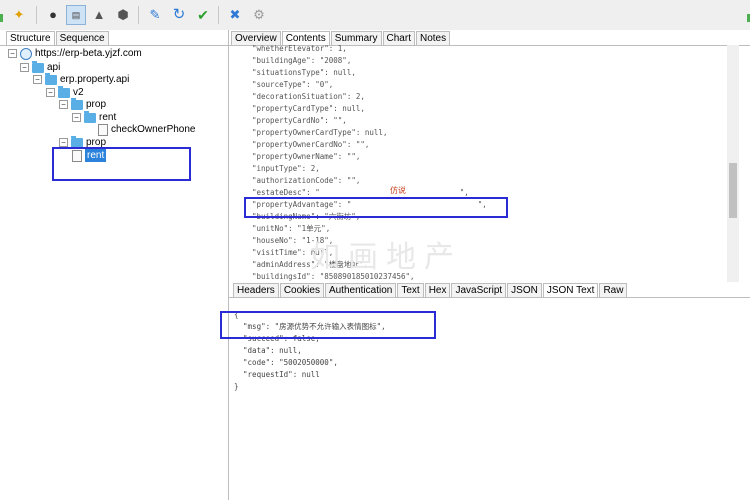 The width and height of the screenshot is (750, 500). I want to click on tab-json-text: JSON Text, so click(570, 290).